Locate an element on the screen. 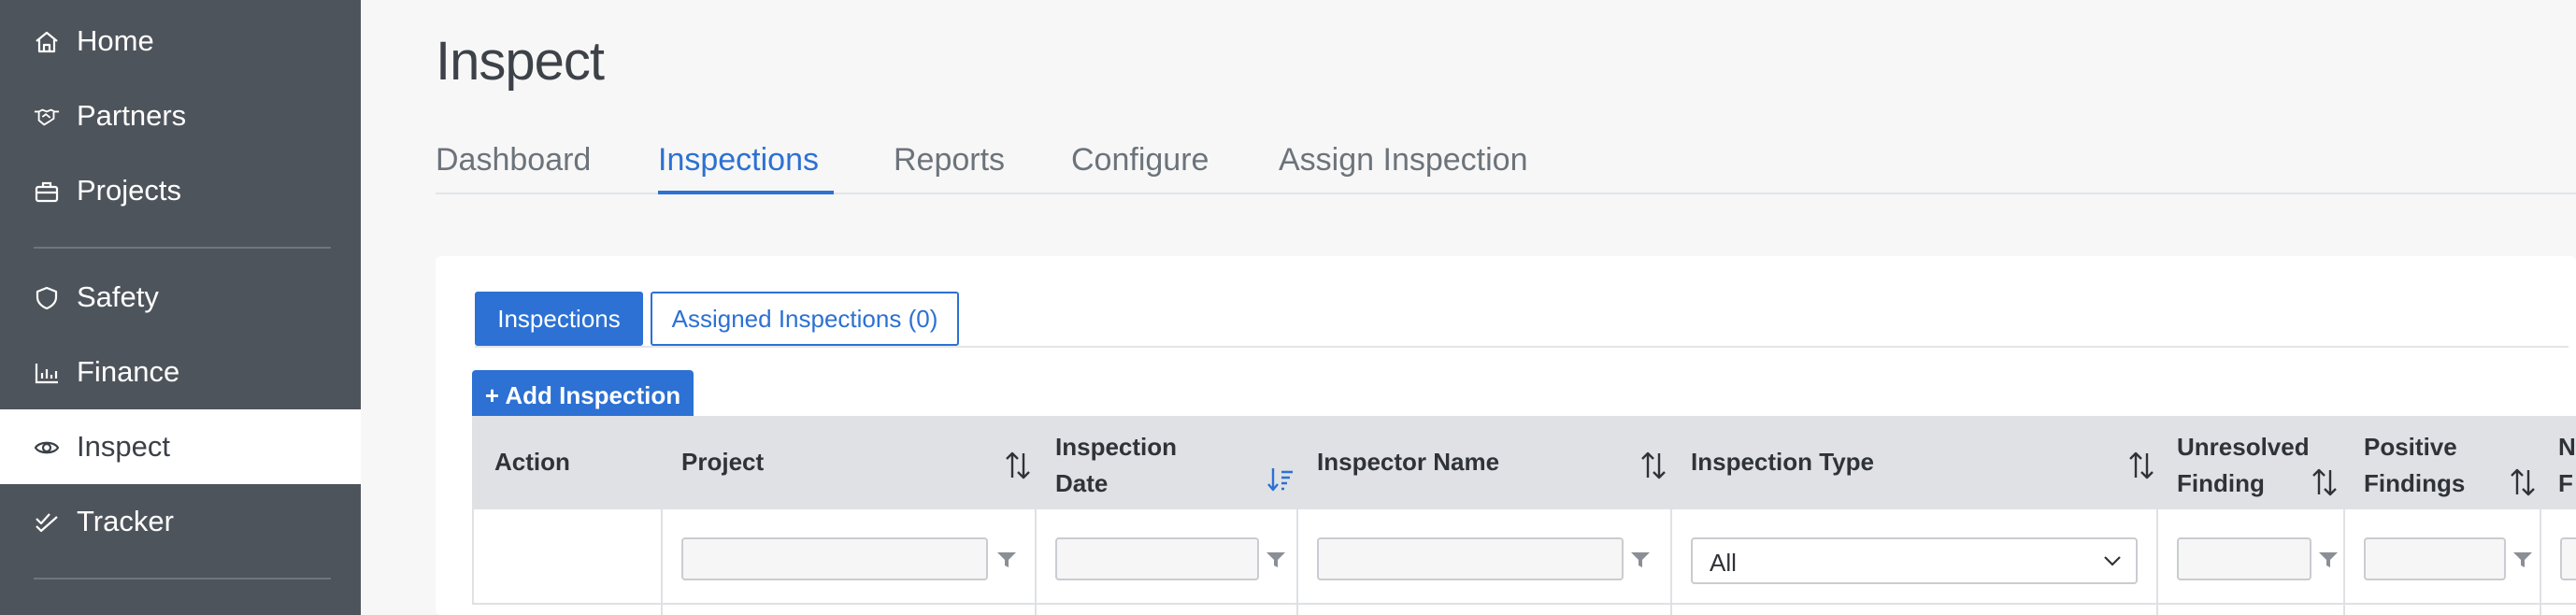 The height and width of the screenshot is (615, 2576). inspection-date-filter-input is located at coordinates (1157, 558).